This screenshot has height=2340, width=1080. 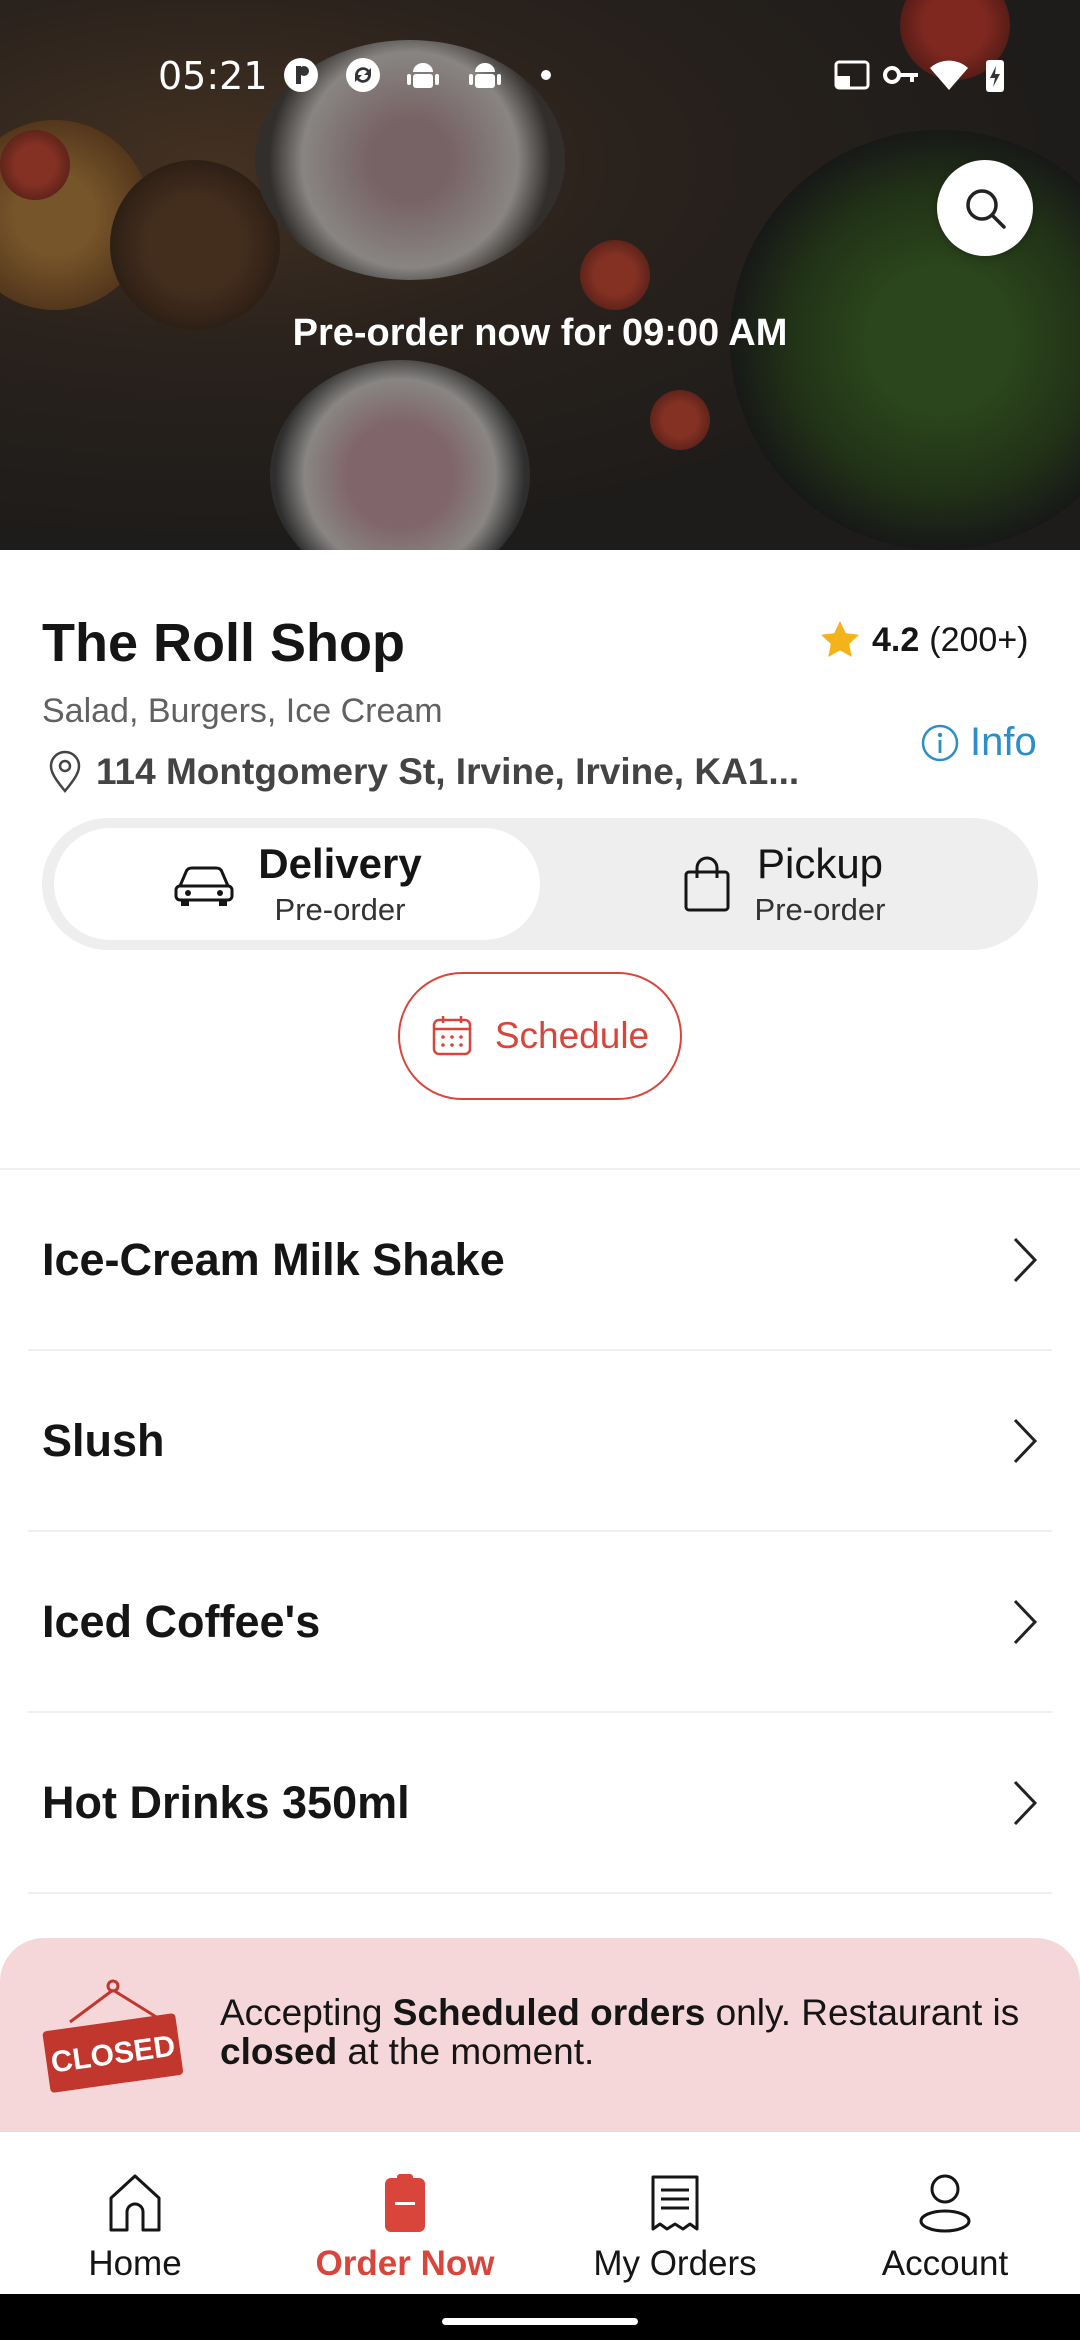 I want to click on battery-charging-icon, so click(x=995, y=76).